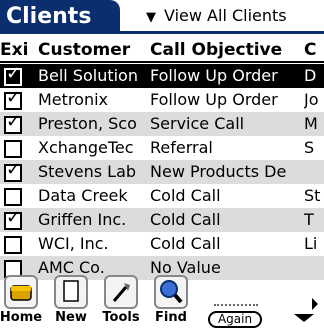 Image resolution: width=324 pixels, height=333 pixels. Describe the element at coordinates (309, 147) in the screenshot. I see `row-c: S` at that location.